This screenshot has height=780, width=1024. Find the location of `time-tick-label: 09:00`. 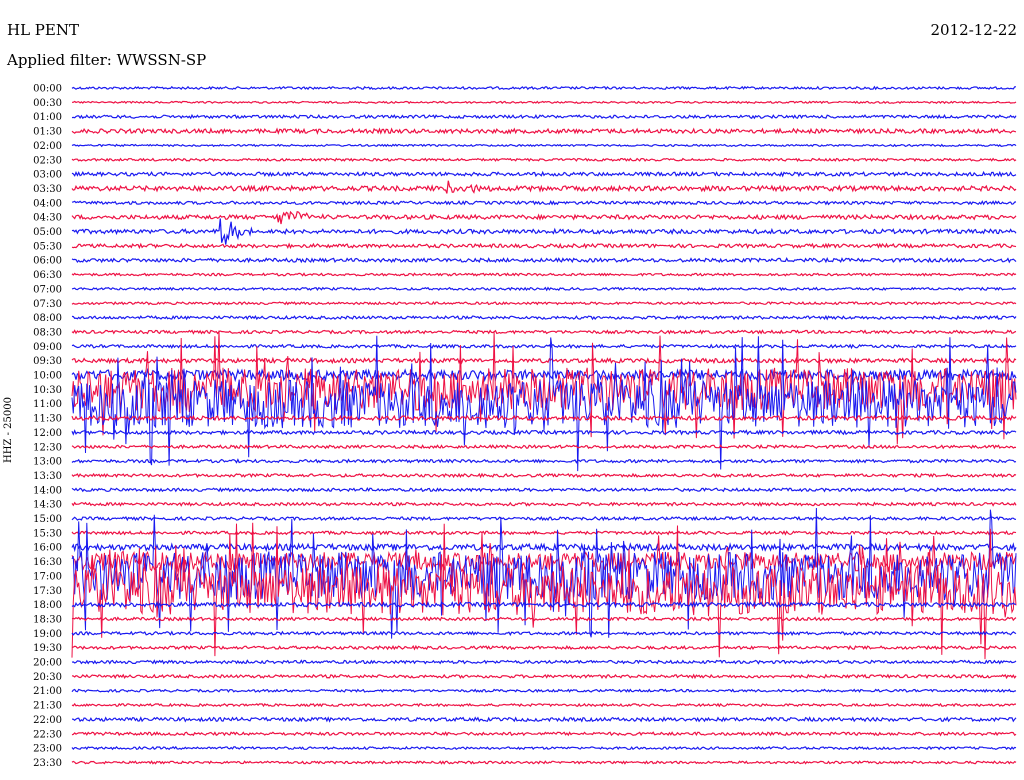

time-tick-label: 09:00 is located at coordinates (47, 347).